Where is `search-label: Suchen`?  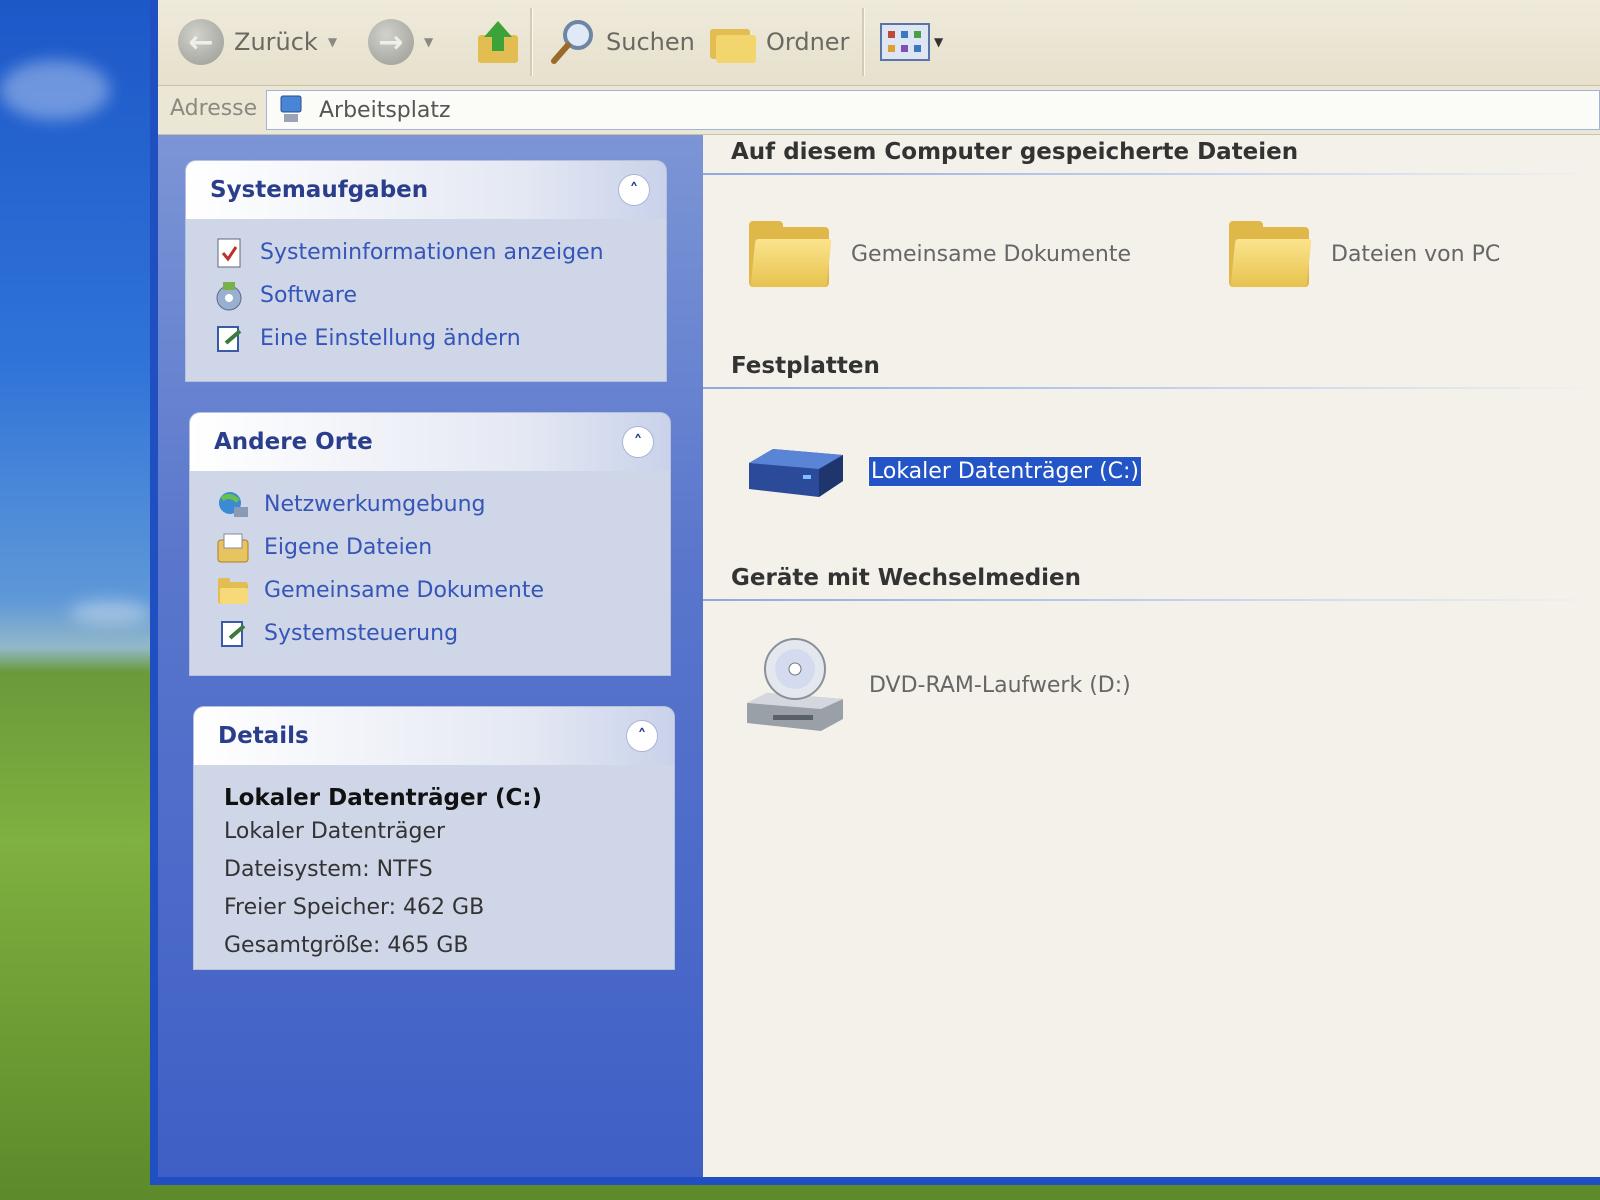 search-label: Suchen is located at coordinates (650, 42).